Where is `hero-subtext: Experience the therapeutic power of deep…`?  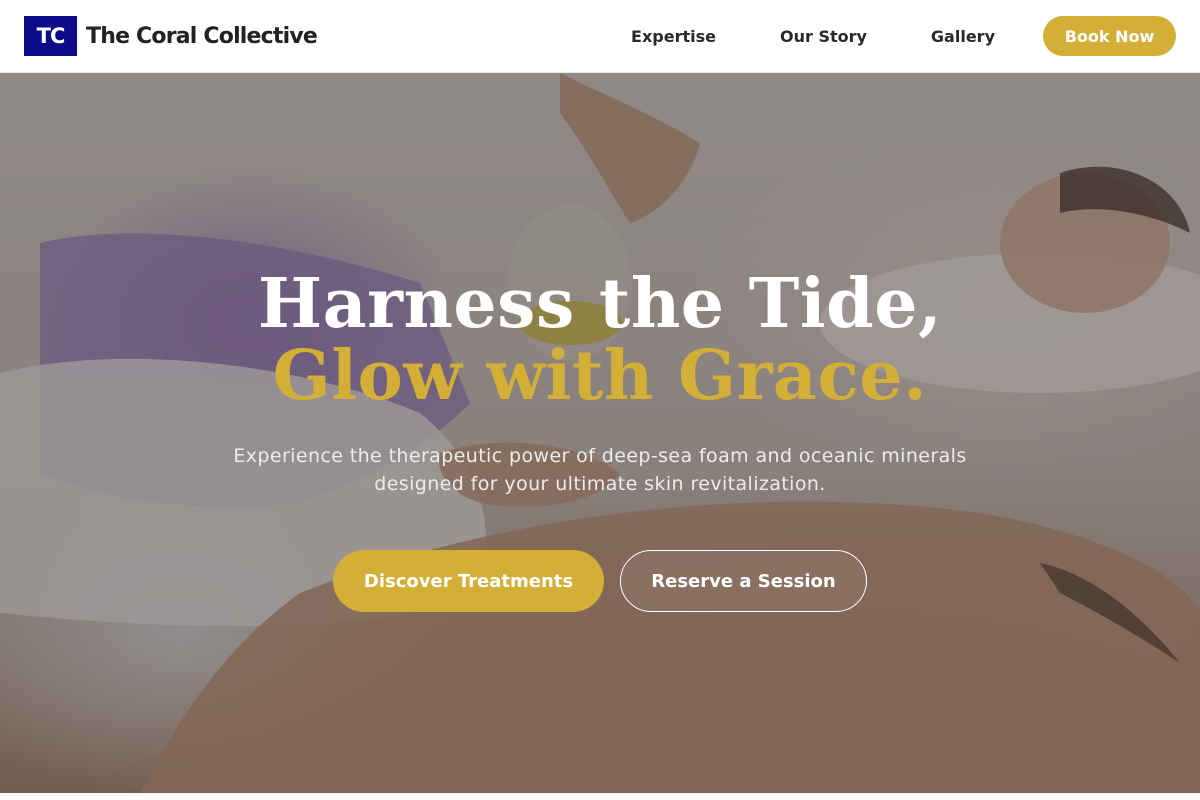 hero-subtext: Experience the therapeutic power of deep… is located at coordinates (600, 470).